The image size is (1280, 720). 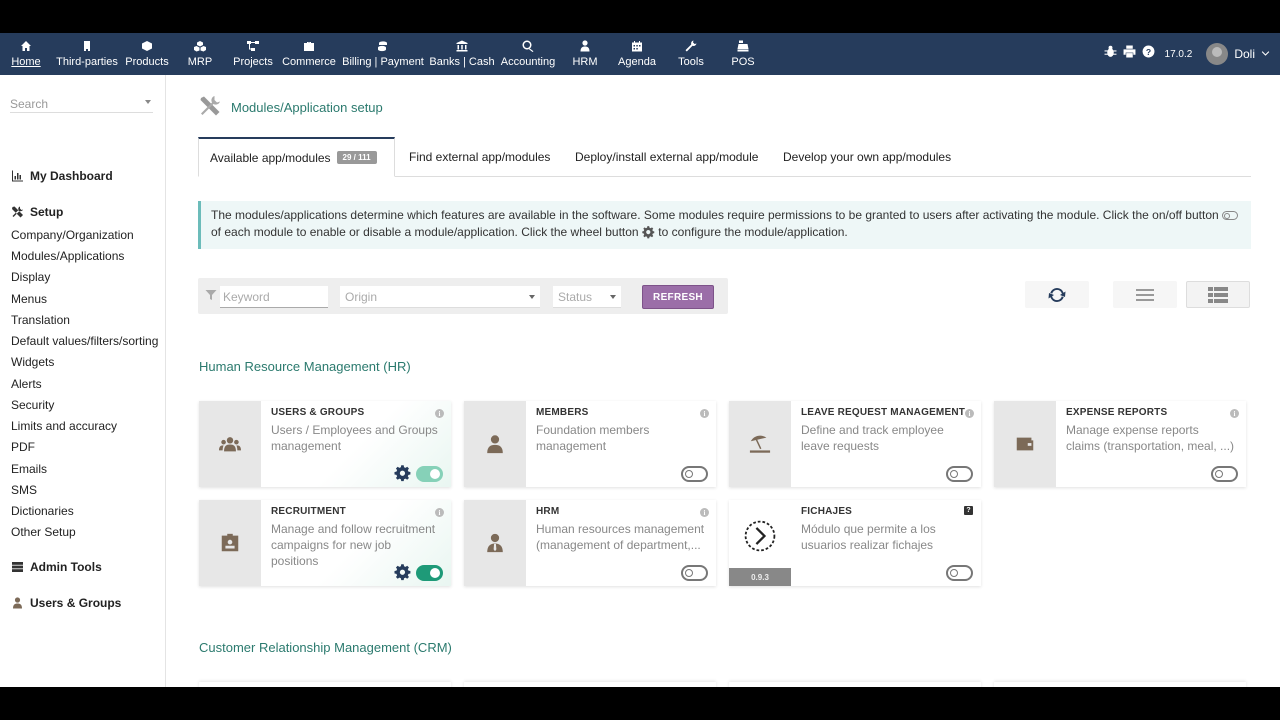 I want to click on list-view-button, so click(x=1145, y=294).